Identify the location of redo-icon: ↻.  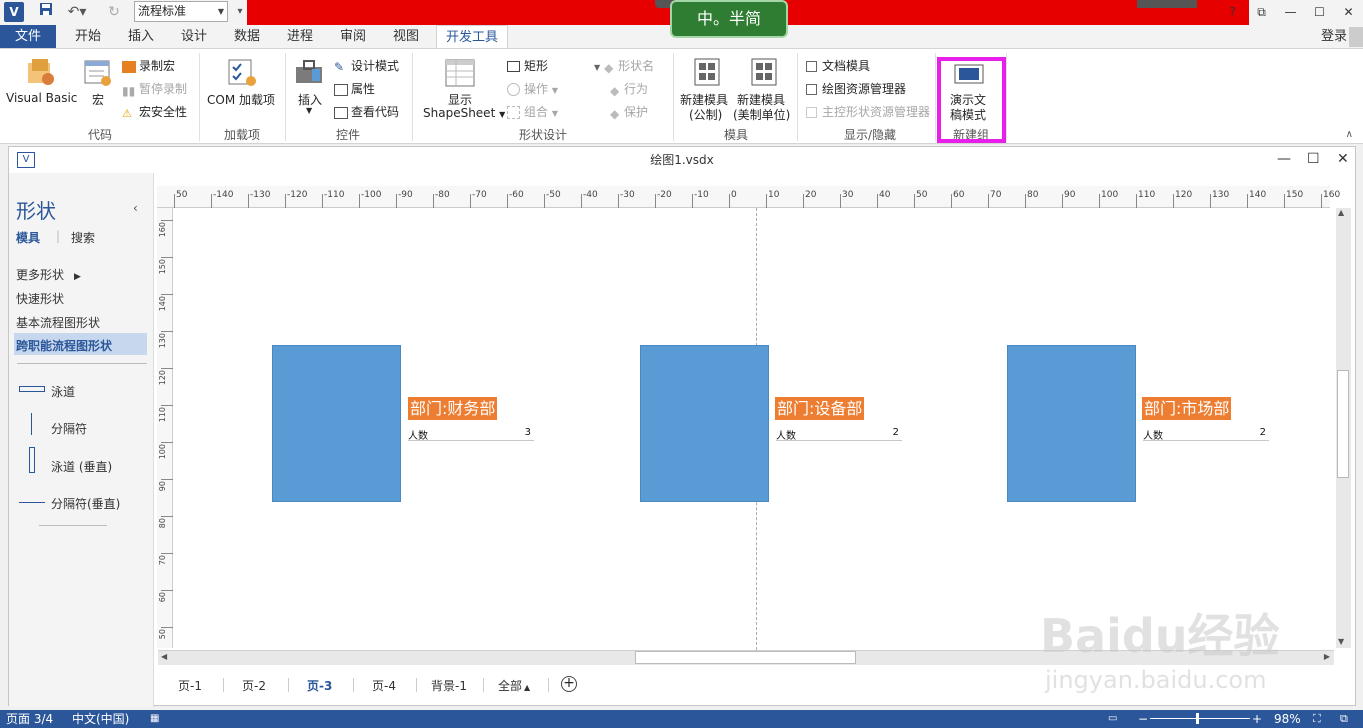
(114, 12).